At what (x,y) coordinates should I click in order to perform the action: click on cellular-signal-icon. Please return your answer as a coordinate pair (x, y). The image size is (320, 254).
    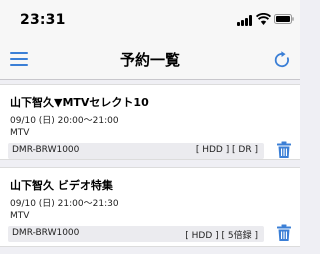
    Looking at the image, I should click on (245, 20).